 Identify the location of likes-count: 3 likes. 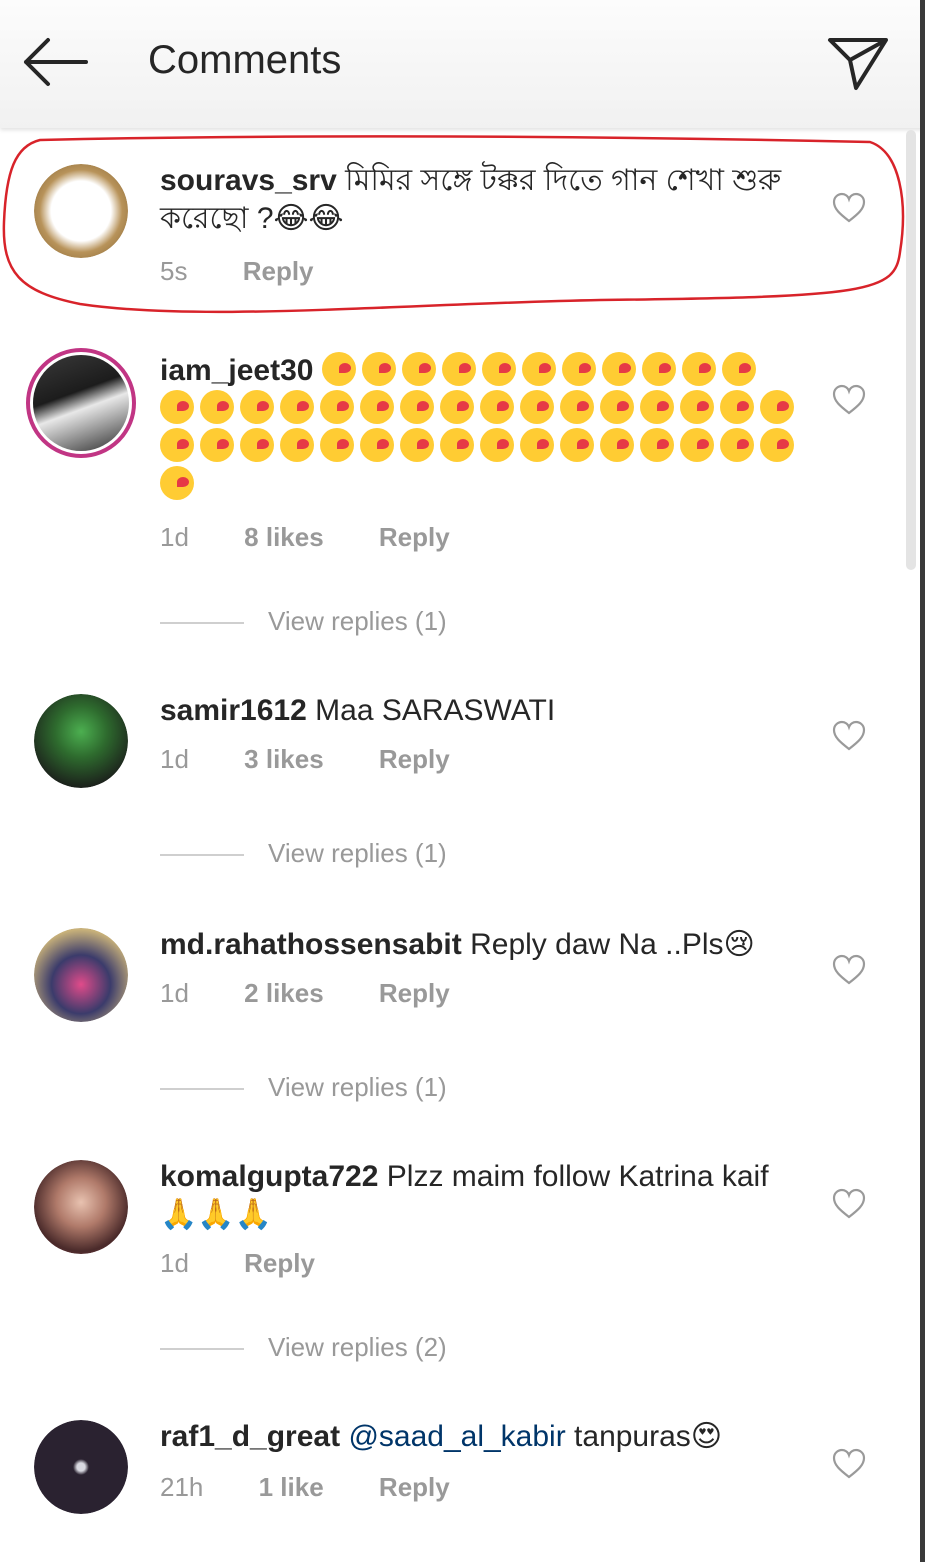
(284, 759).